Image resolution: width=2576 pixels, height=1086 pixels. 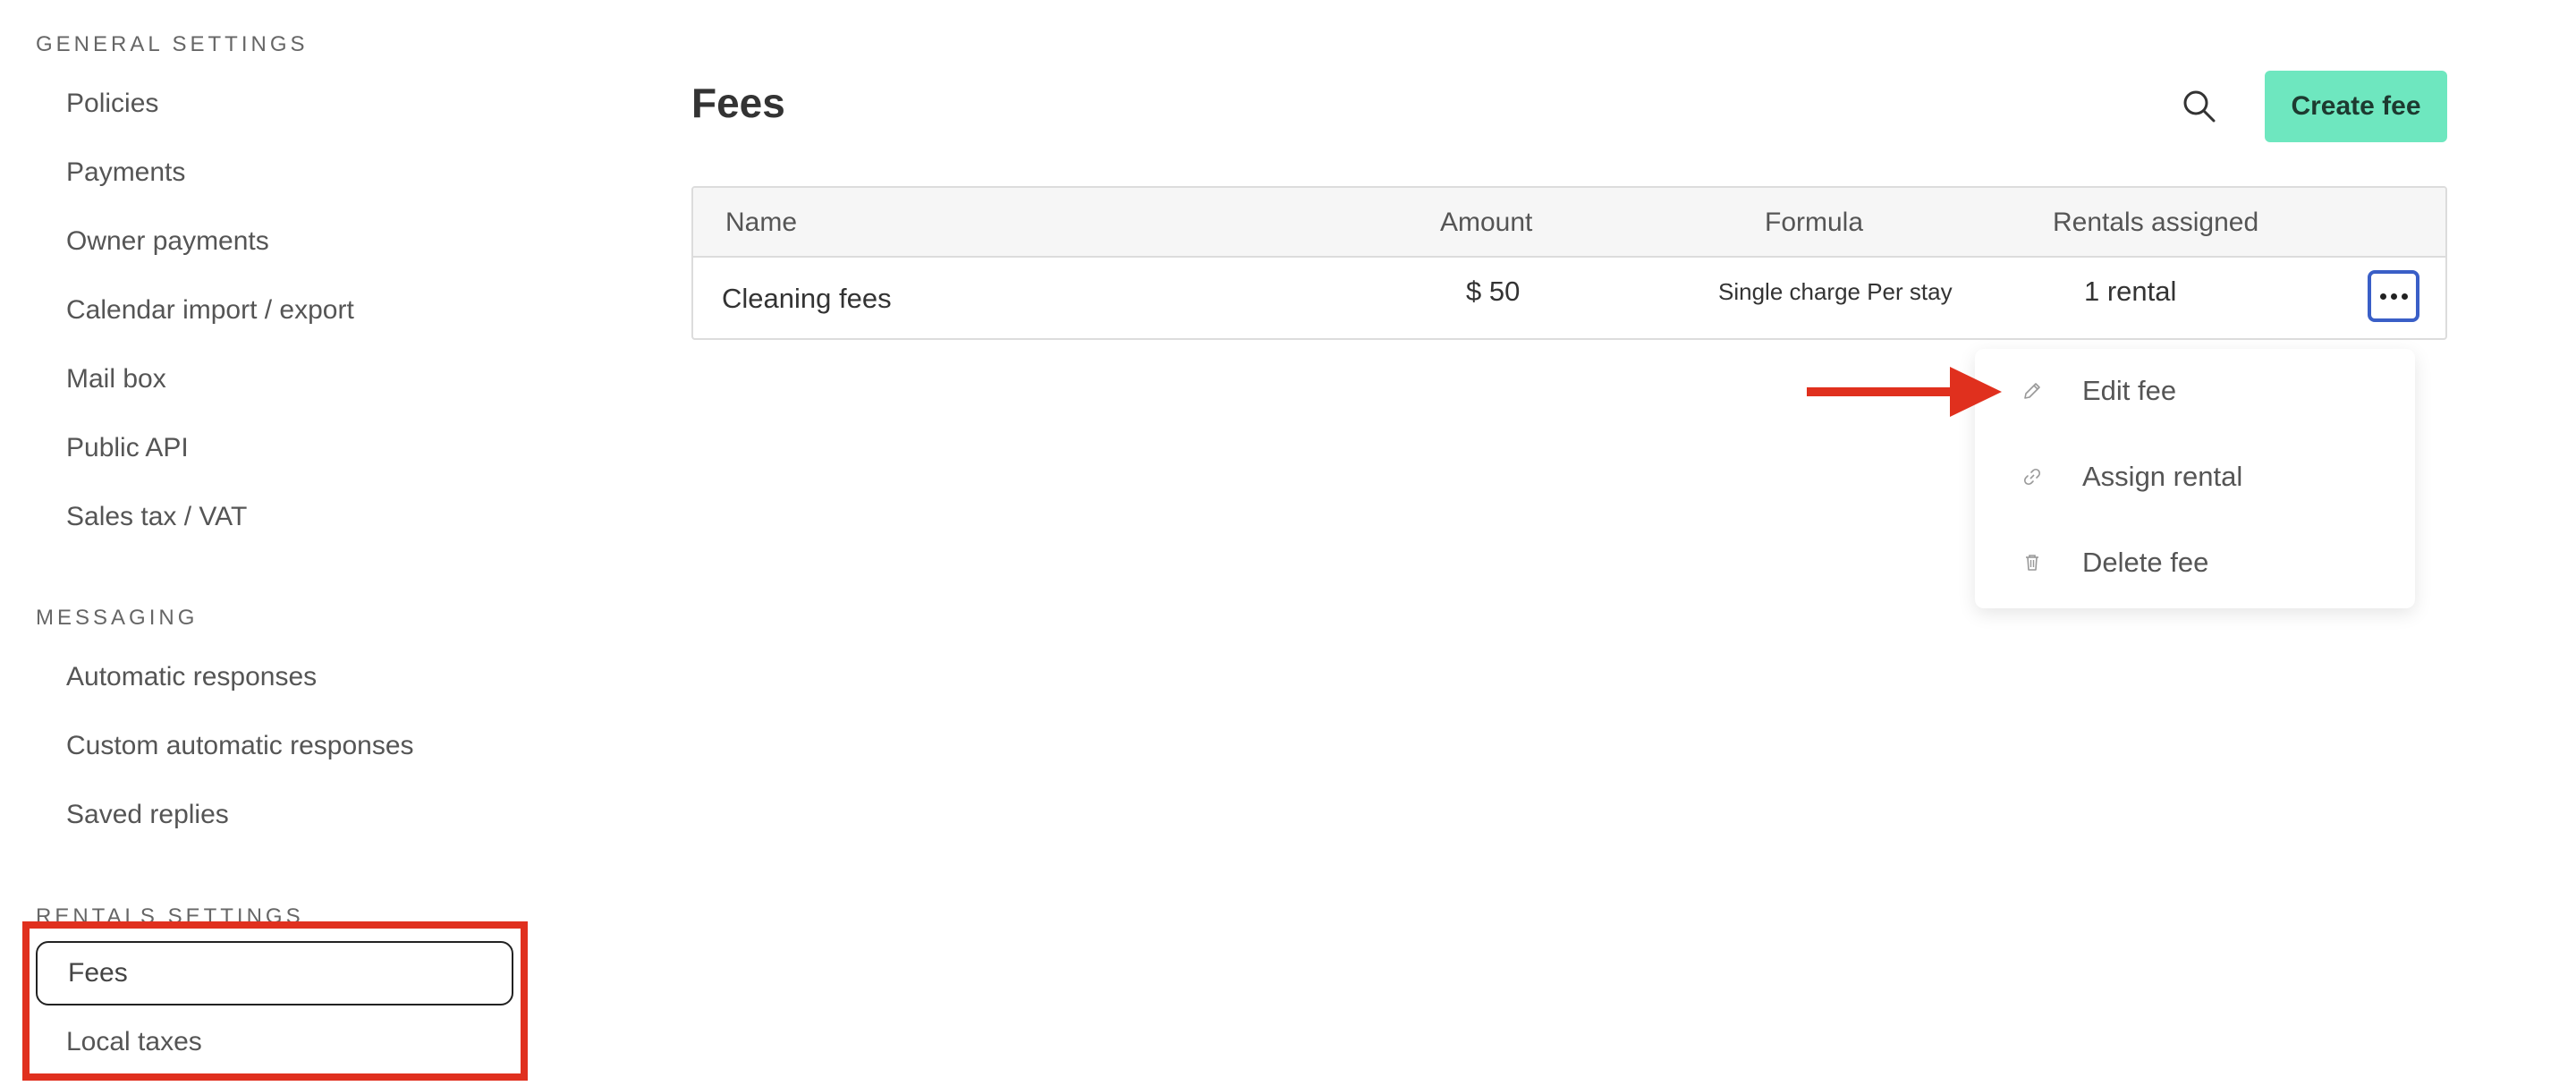 I want to click on trash-icon, so click(x=2032, y=562).